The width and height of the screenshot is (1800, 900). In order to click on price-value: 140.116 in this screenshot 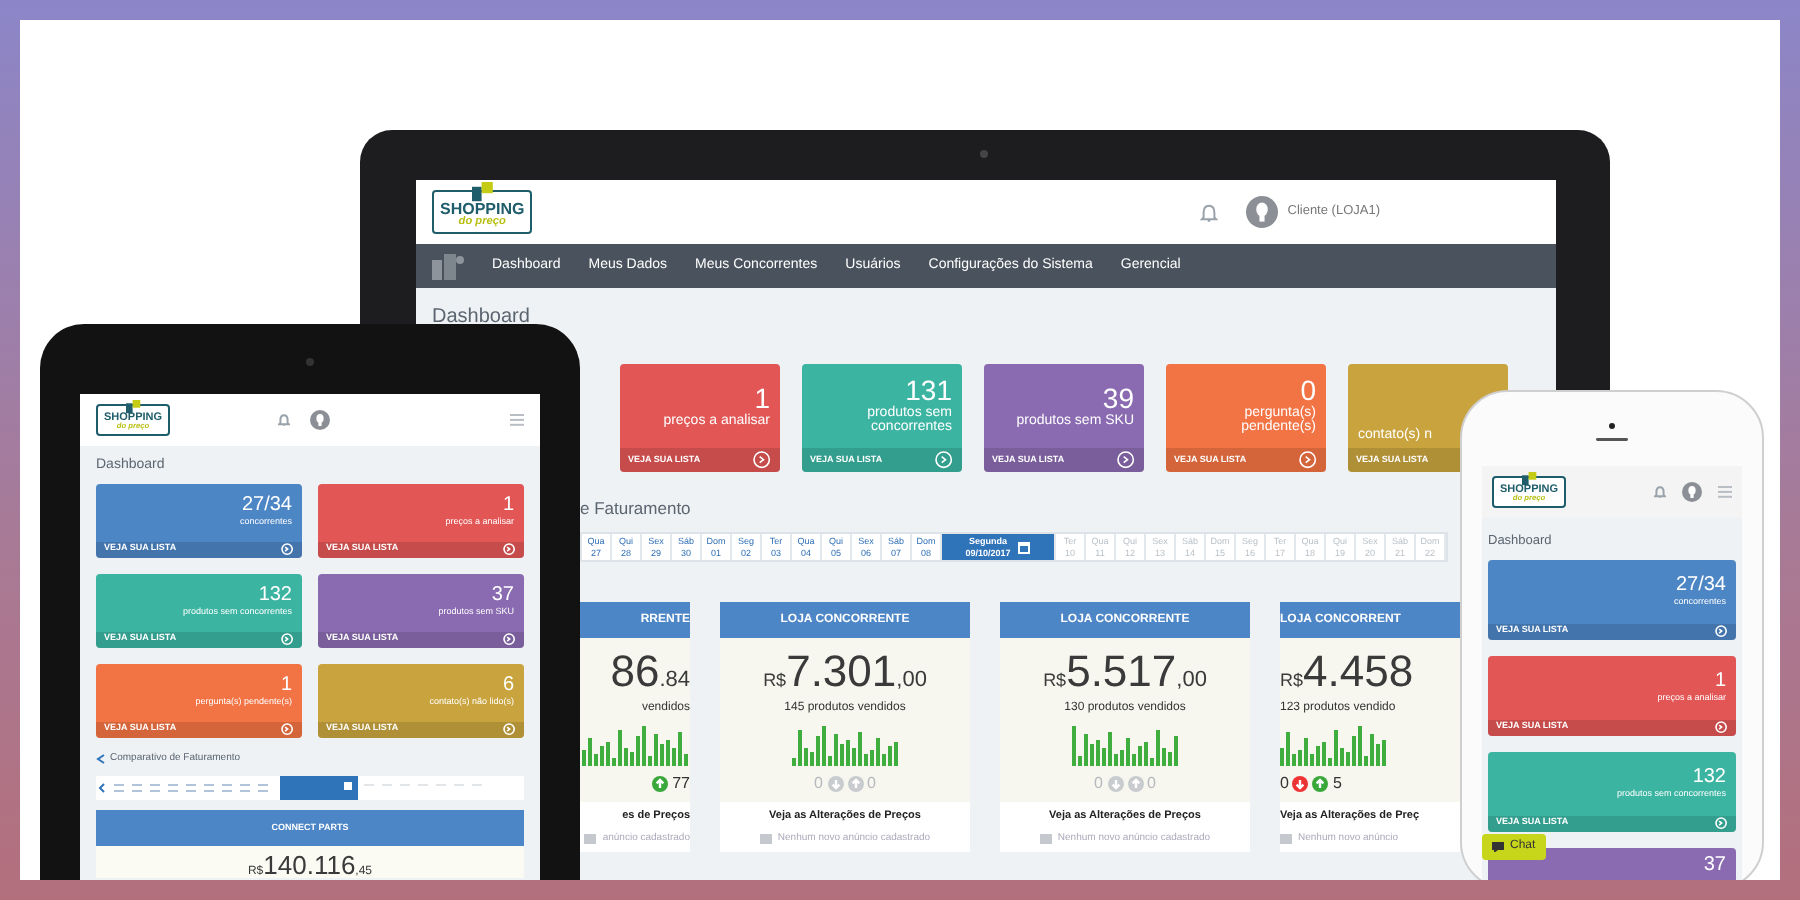, I will do `click(309, 865)`.